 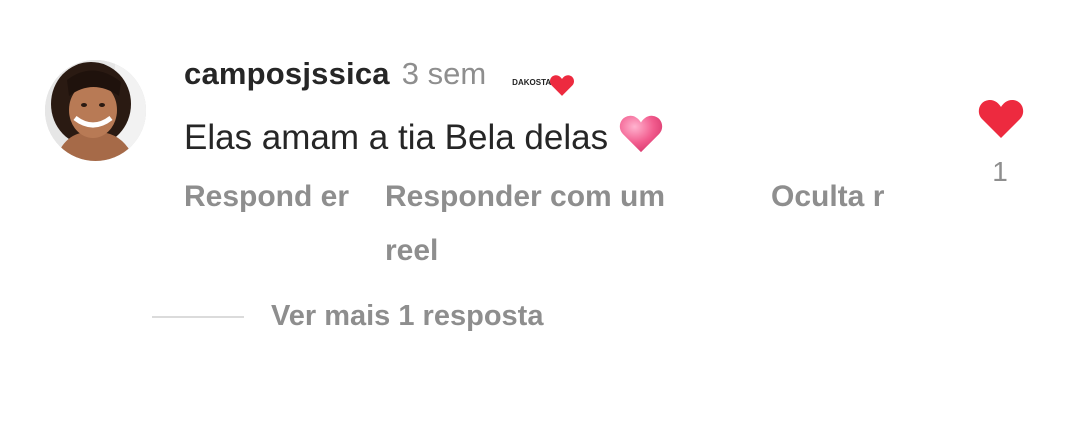 I want to click on avatar-photo, so click(x=95, y=110).